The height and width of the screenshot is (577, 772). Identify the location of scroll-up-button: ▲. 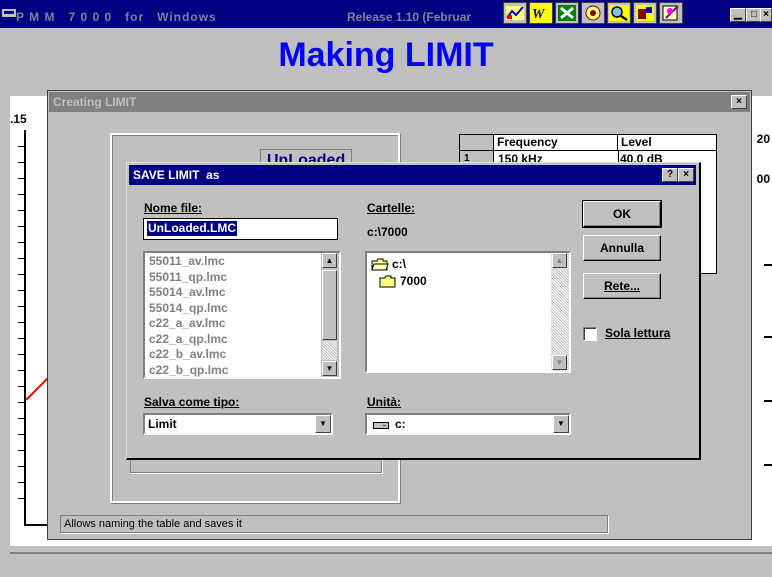
(329, 260).